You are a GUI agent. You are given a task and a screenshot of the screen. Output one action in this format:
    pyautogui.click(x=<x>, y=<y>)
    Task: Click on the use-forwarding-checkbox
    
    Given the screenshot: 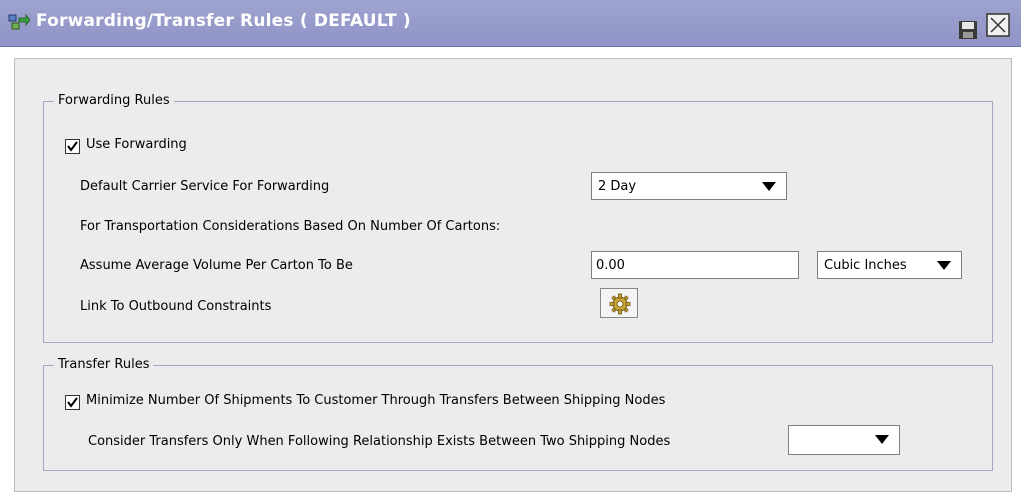 What is the action you would take?
    pyautogui.click(x=72, y=146)
    